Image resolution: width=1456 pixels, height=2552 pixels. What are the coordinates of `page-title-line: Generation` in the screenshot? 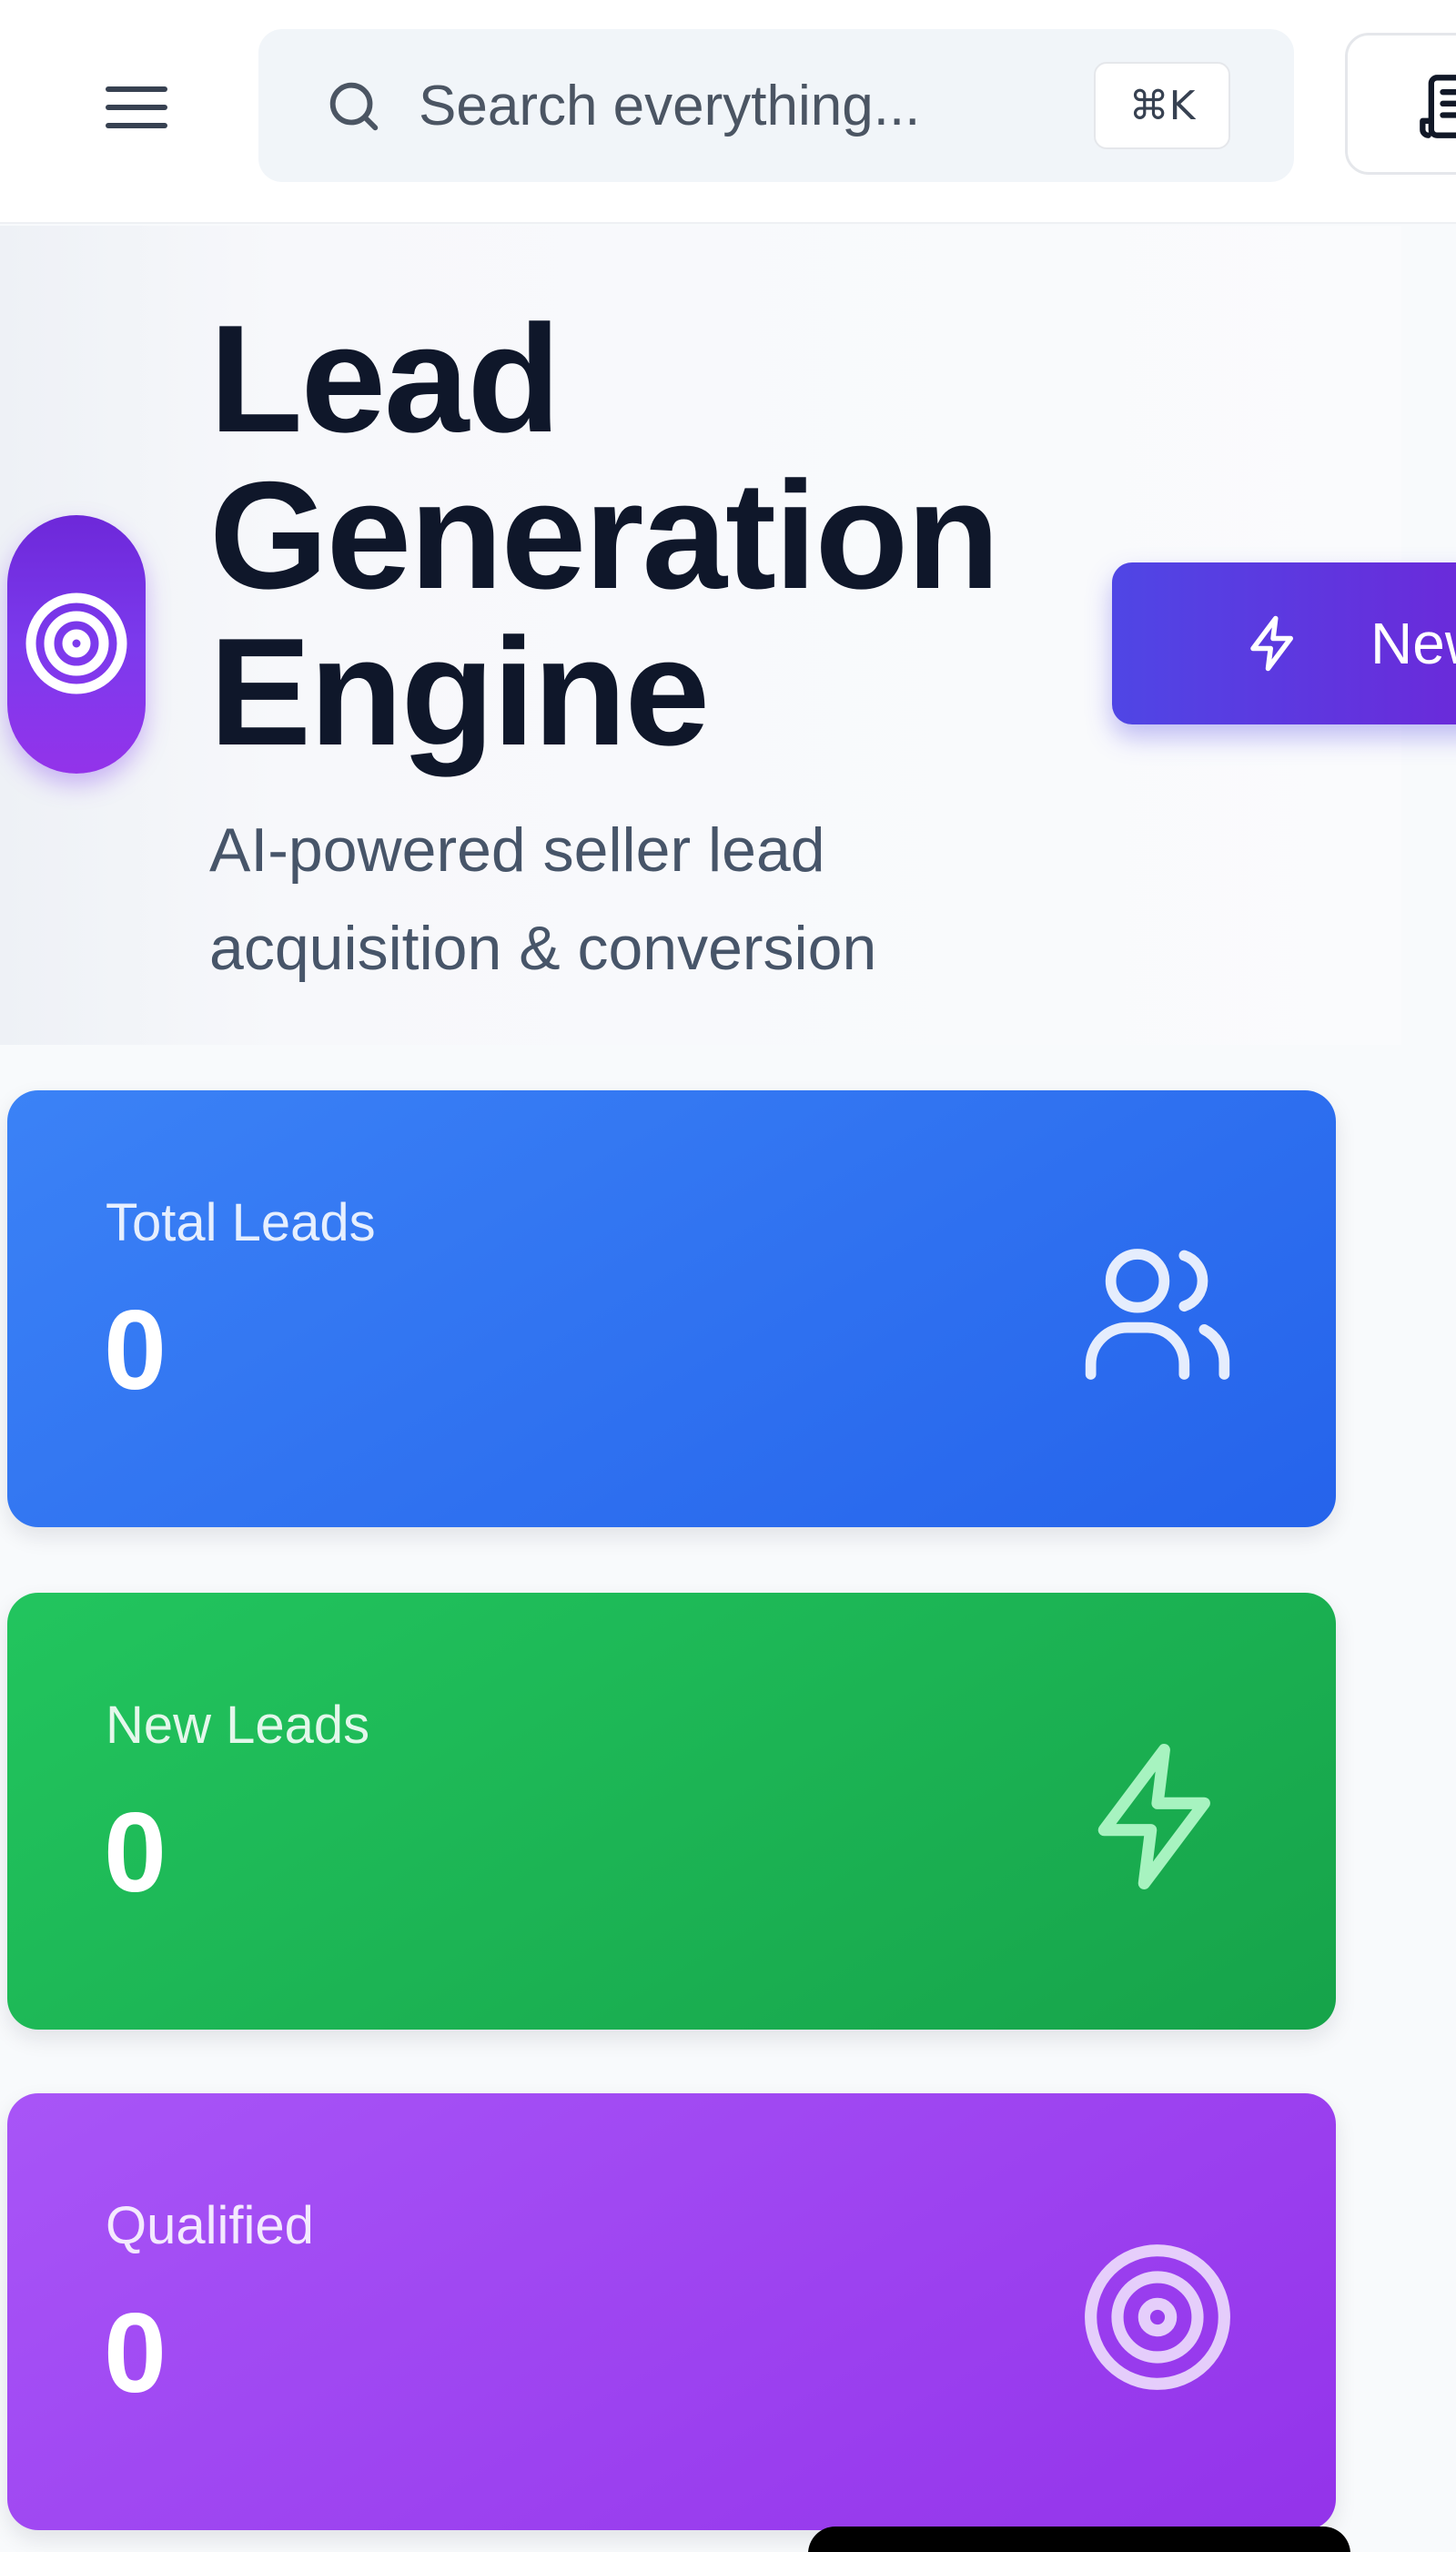 It's located at (605, 535).